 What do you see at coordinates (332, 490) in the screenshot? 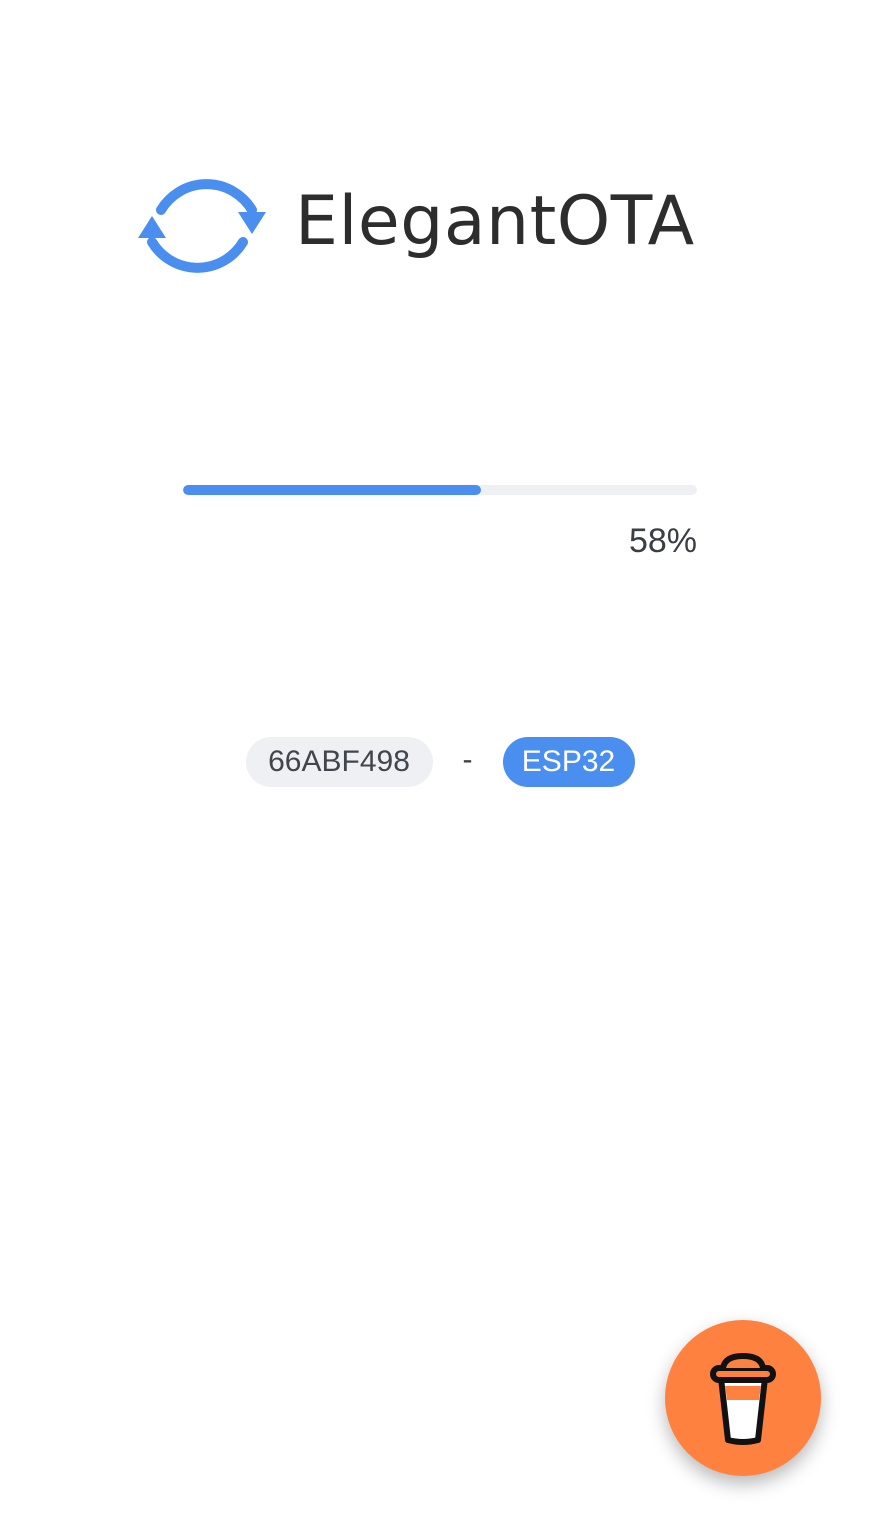
I see `progress-fill` at bounding box center [332, 490].